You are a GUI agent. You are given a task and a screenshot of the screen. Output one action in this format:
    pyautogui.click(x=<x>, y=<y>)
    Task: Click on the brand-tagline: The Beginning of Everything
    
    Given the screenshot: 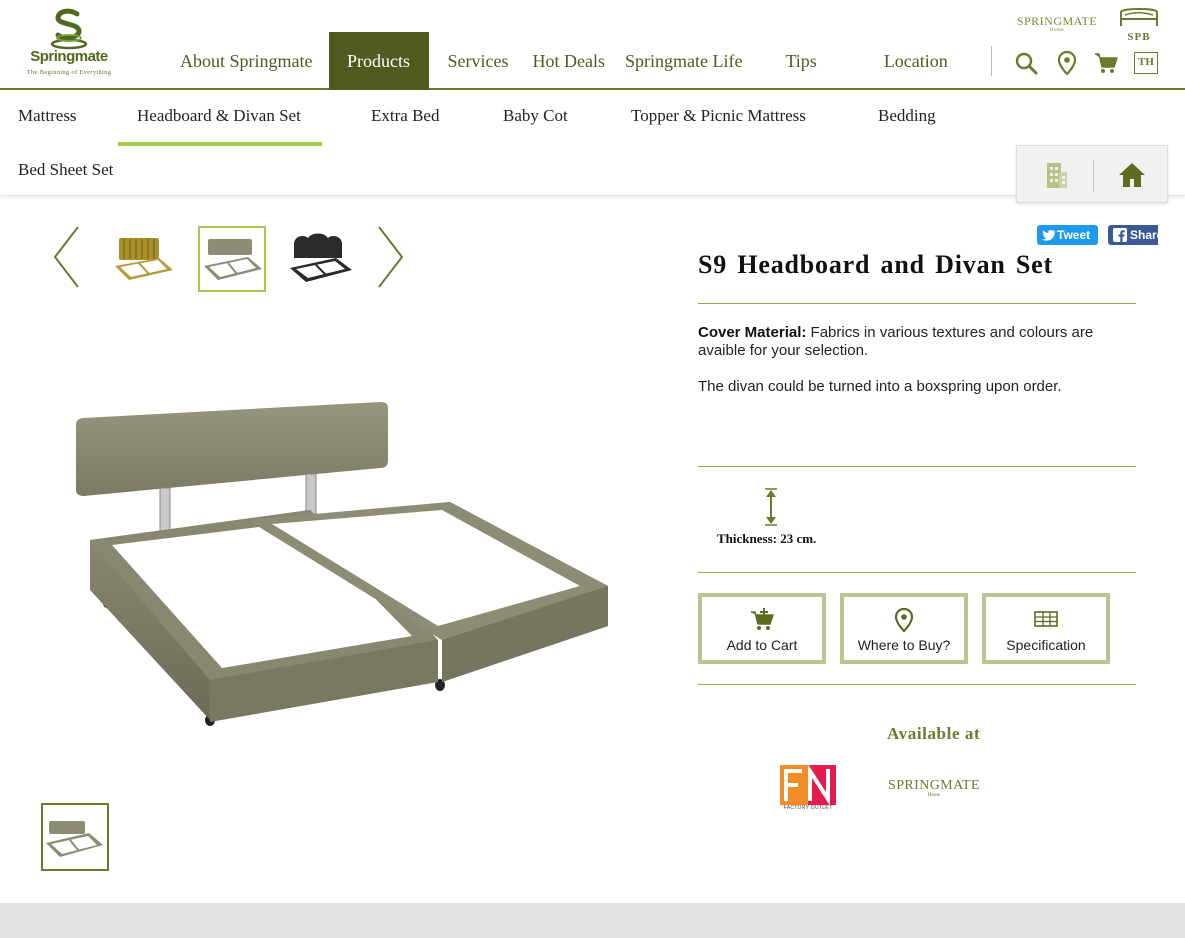 What is the action you would take?
    pyautogui.click(x=69, y=72)
    